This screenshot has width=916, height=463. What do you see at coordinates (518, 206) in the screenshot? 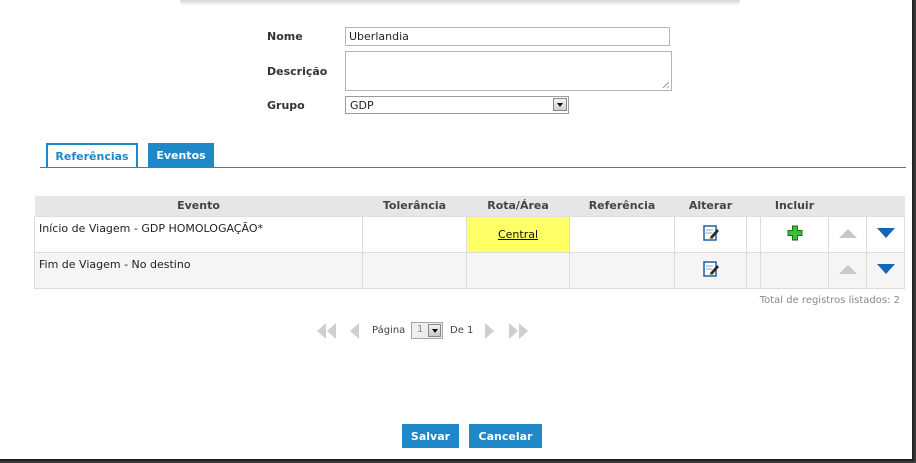
I see `header-rota-area: Rota/Área` at bounding box center [518, 206].